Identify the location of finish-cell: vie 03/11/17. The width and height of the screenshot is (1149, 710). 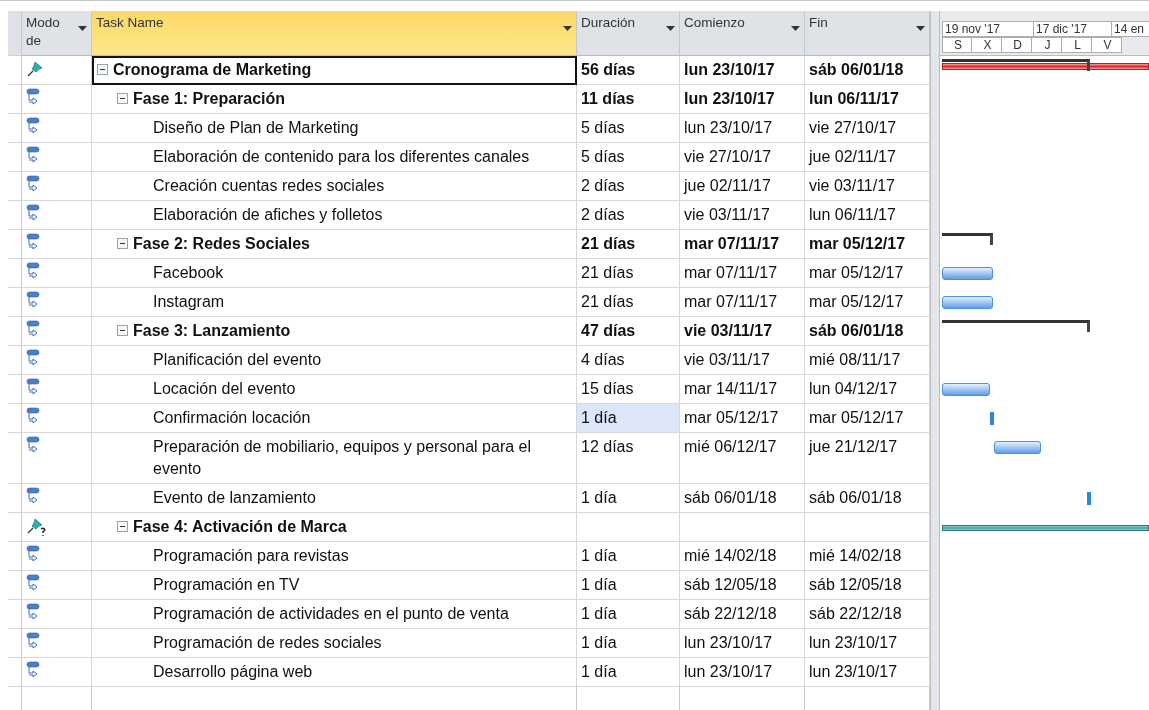
(867, 186).